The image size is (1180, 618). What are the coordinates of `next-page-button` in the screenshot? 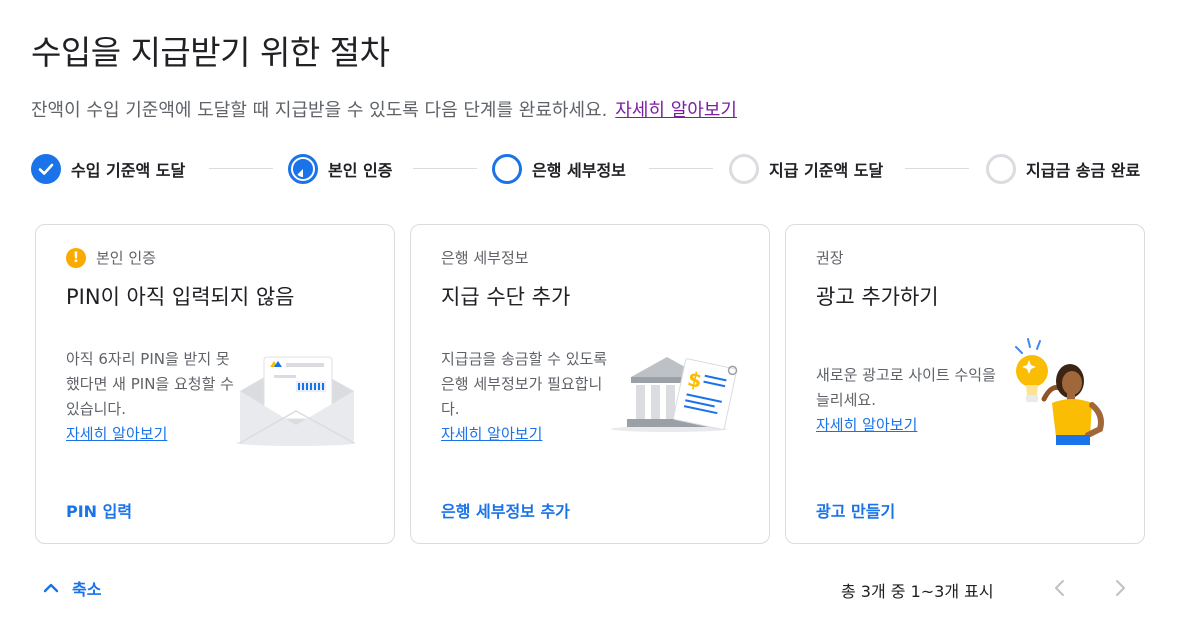 It's located at (1120, 588).